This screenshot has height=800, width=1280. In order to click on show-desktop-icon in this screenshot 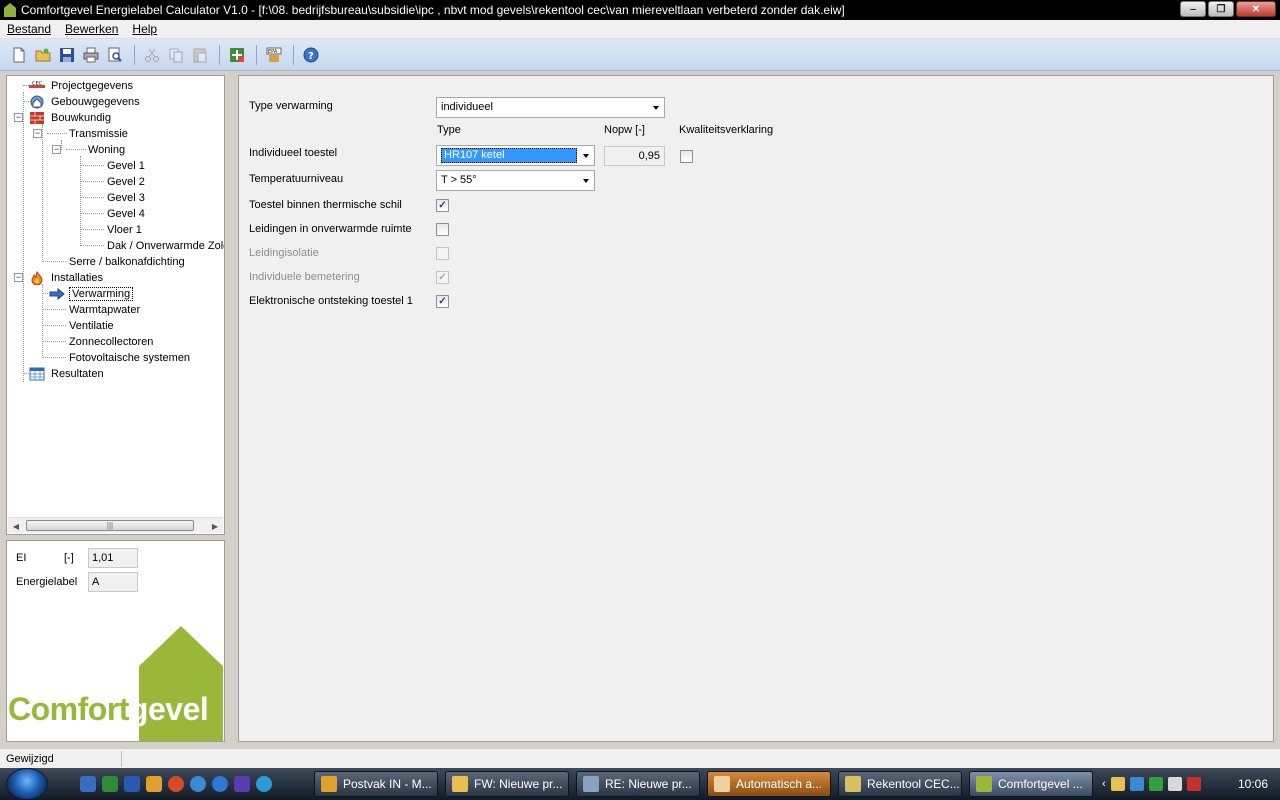, I will do `click(88, 784)`.